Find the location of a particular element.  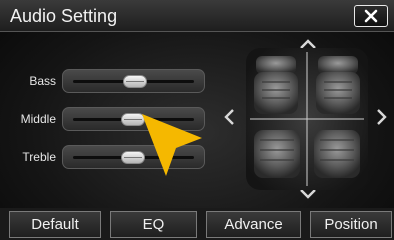

chevron-right-icon is located at coordinates (382, 117).